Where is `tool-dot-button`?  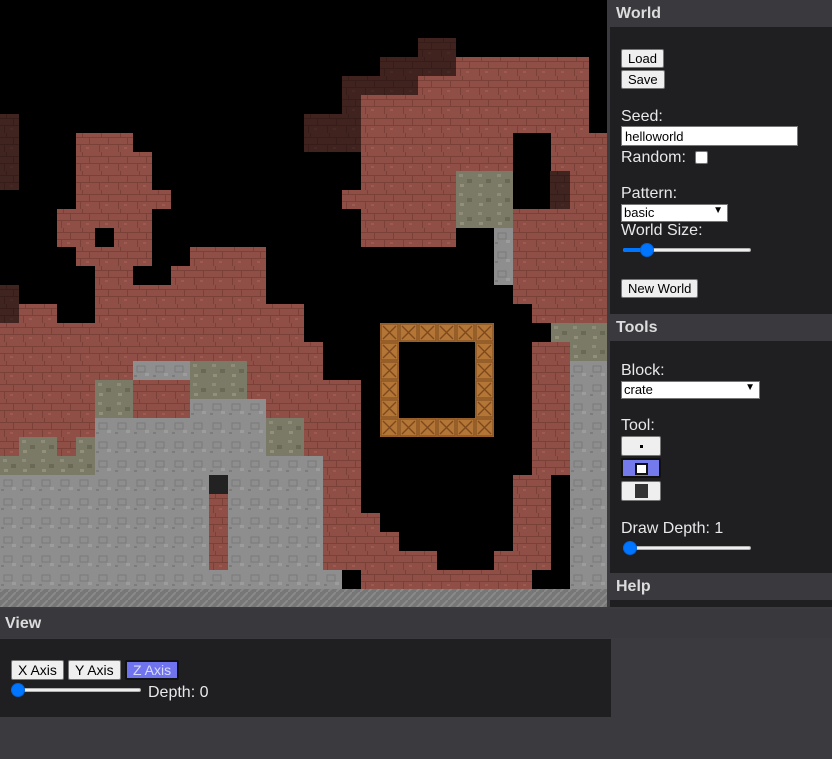 tool-dot-button is located at coordinates (641, 446).